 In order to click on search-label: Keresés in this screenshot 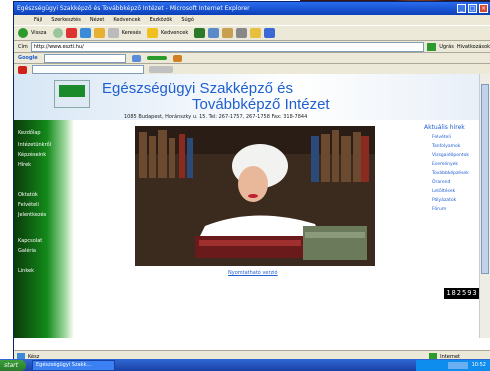, I will do `click(131, 33)`.